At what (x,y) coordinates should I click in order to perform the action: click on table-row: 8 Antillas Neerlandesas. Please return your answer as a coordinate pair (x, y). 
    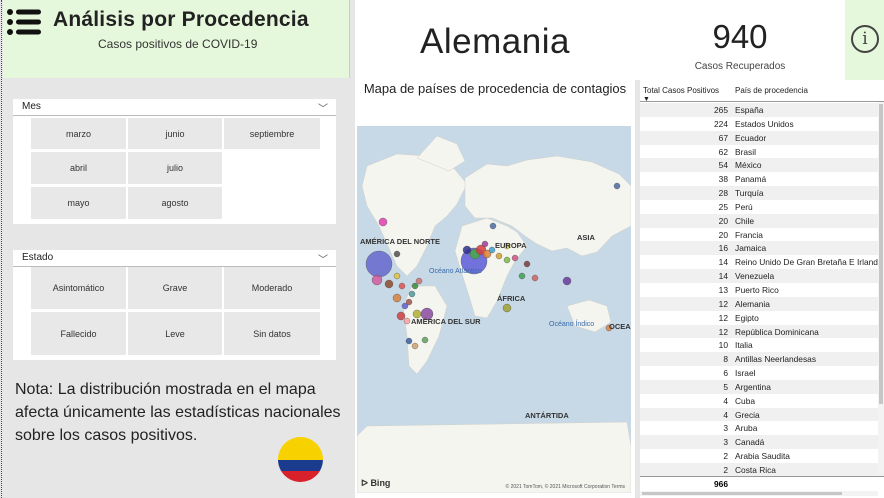
    Looking at the image, I should click on (762, 359).